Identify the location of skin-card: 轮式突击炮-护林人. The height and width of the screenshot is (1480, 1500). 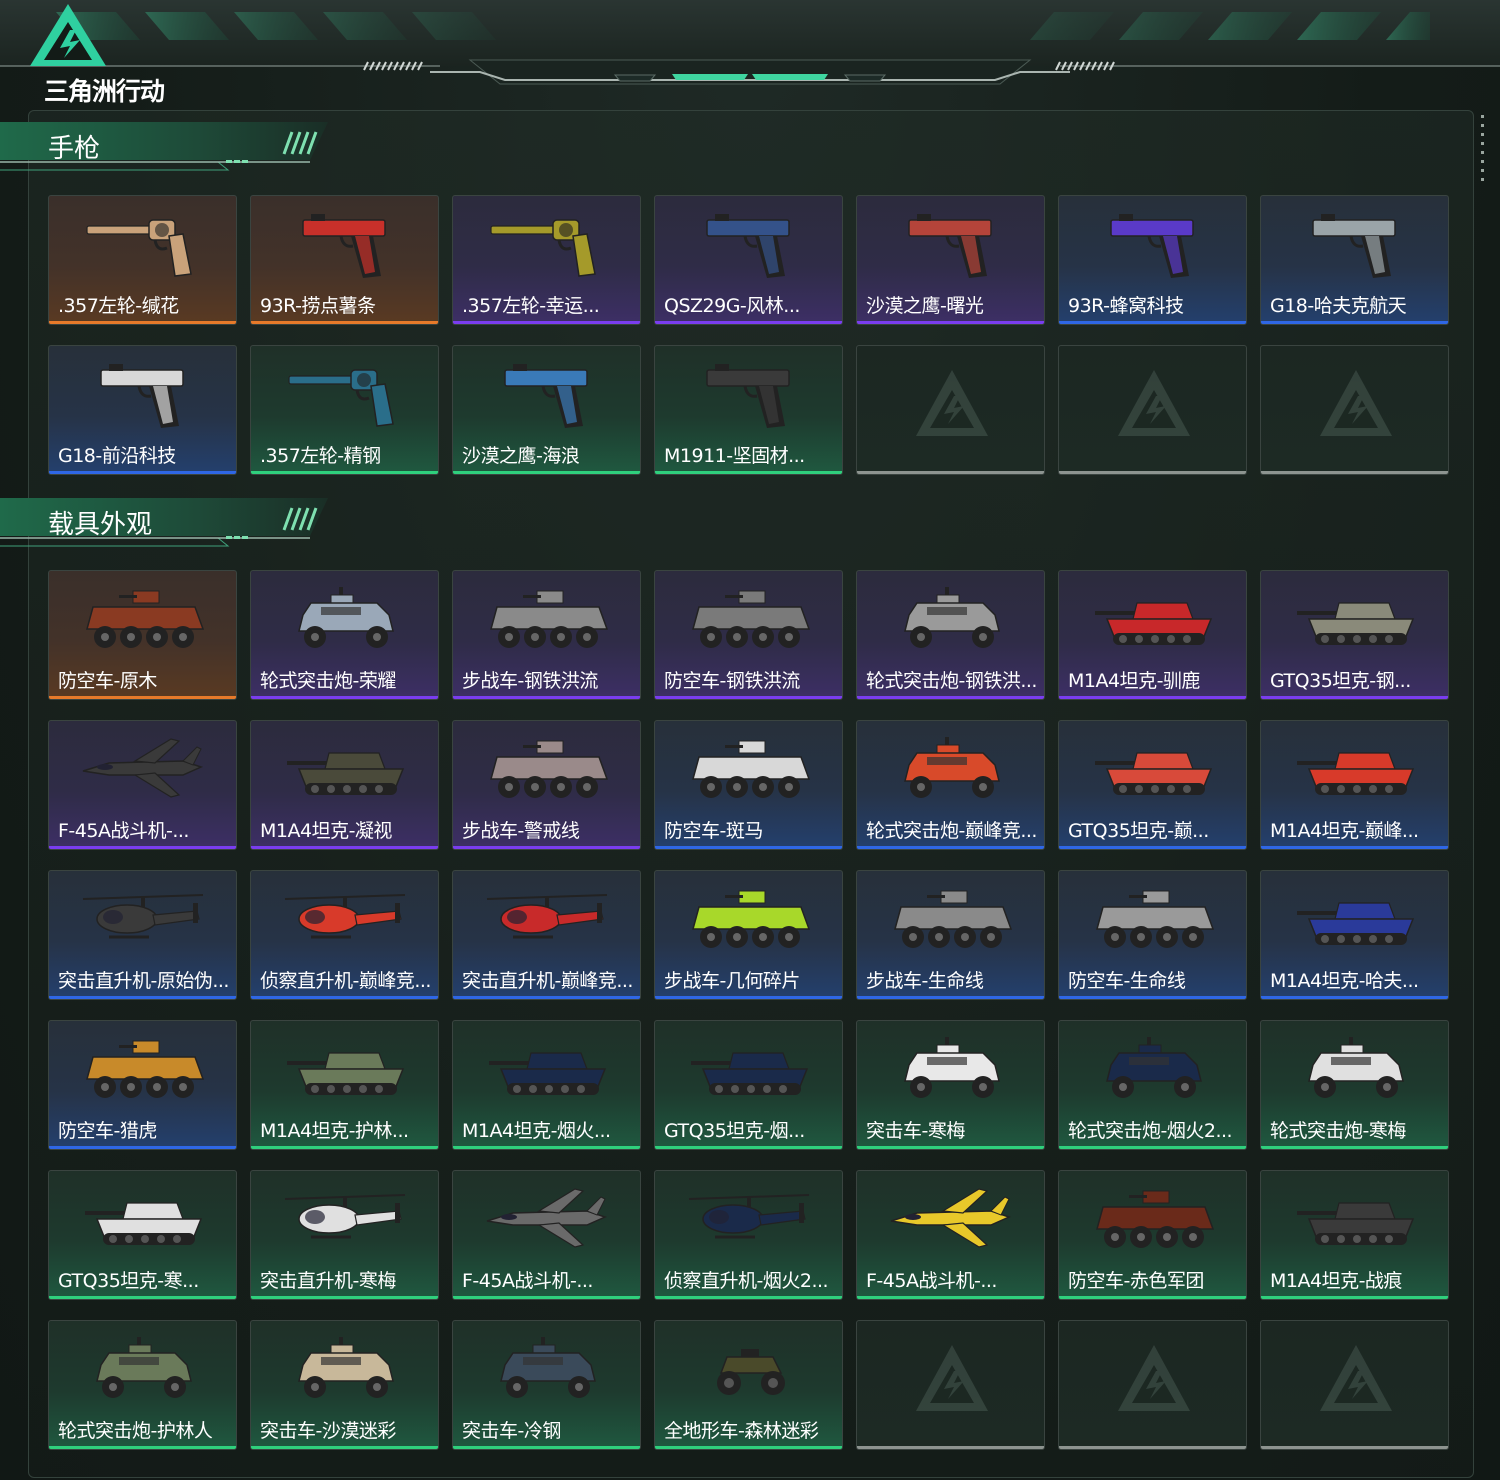
(142, 1385).